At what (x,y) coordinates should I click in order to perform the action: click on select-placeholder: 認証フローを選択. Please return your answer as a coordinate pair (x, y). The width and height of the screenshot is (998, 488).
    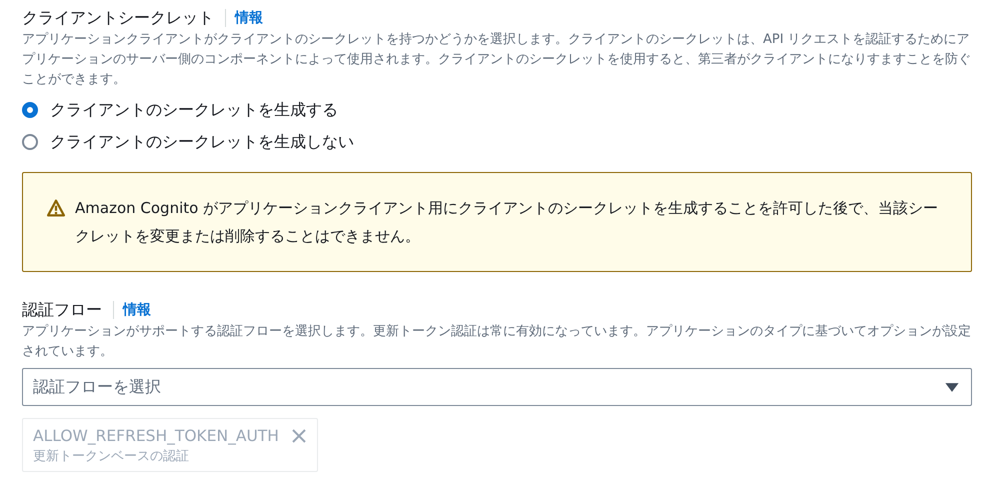
    Looking at the image, I should click on (97, 387).